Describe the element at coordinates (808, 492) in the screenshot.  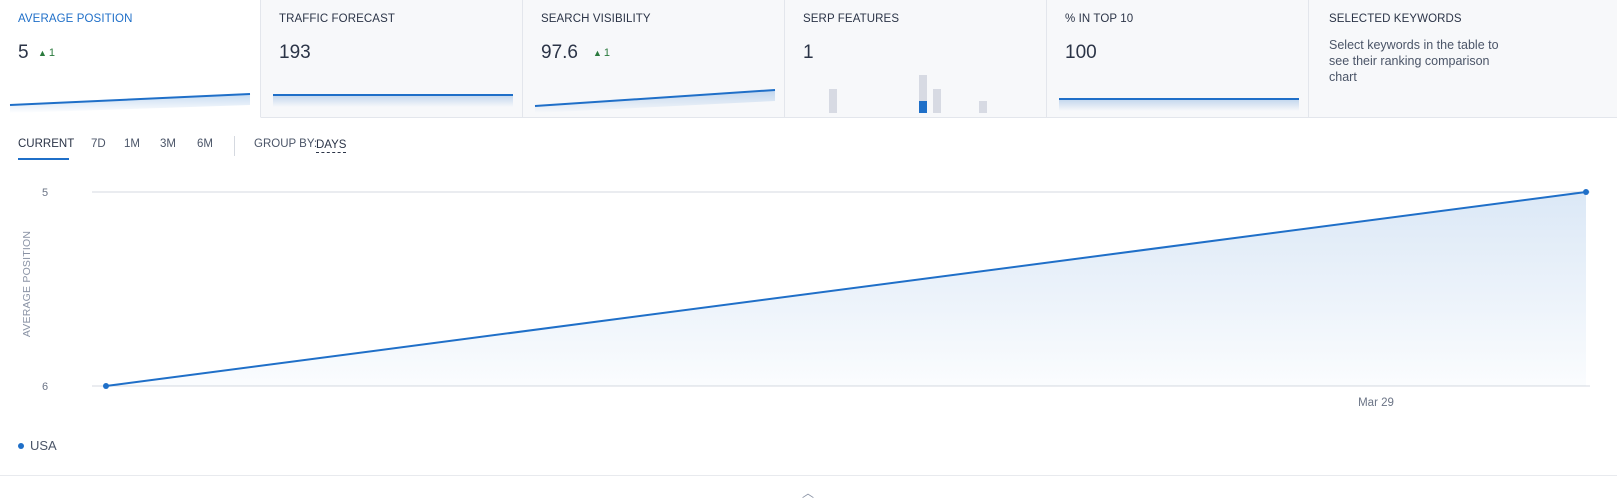
I see `chevron-up-icon: ︿` at that location.